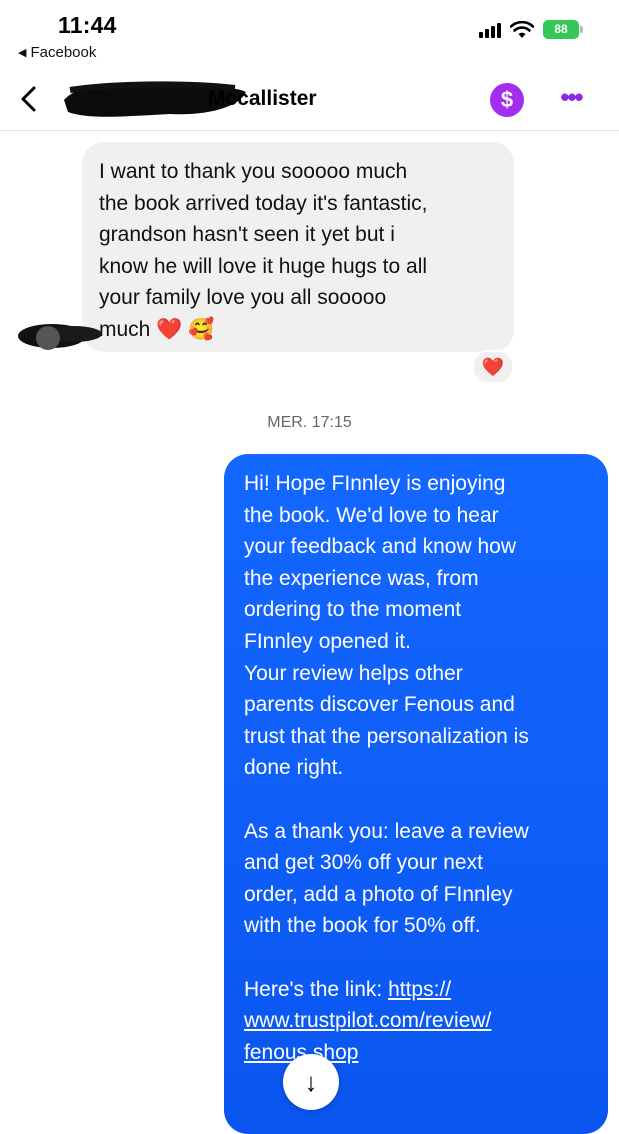 The image size is (619, 1134). What do you see at coordinates (59, 336) in the screenshot?
I see `sender-avatar` at bounding box center [59, 336].